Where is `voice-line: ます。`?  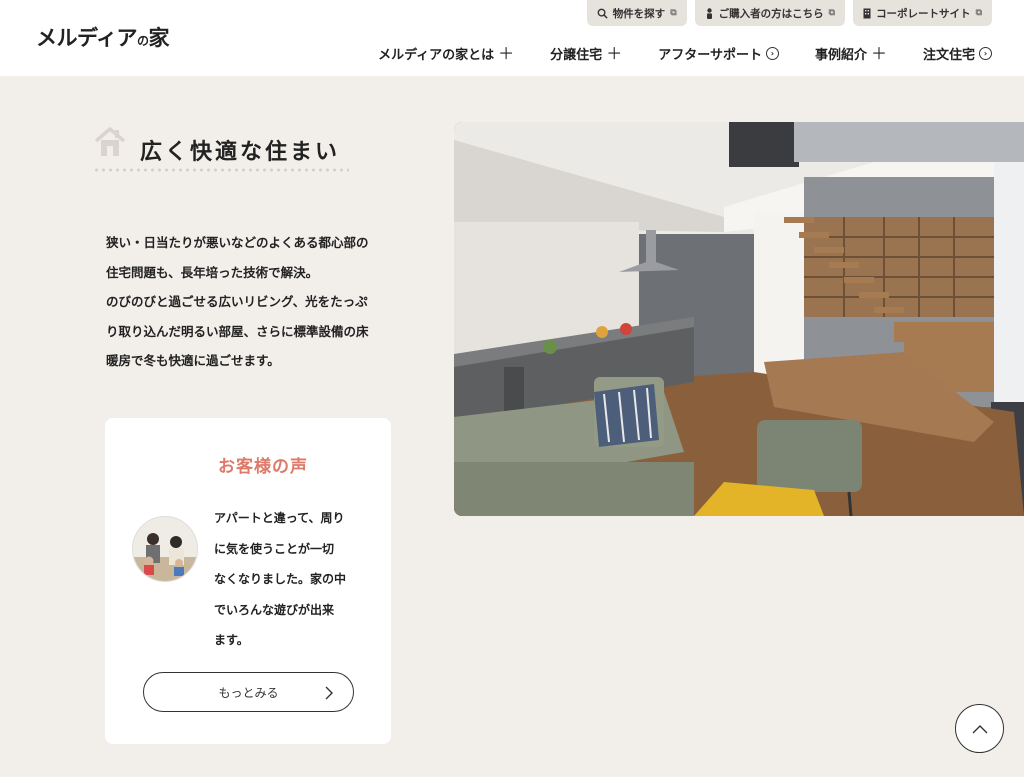
voice-line: ます。 is located at coordinates (231, 640).